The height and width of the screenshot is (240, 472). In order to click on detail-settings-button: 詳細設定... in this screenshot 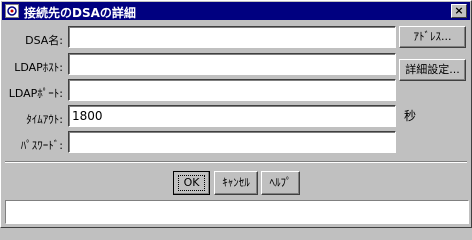, I will do `click(432, 70)`.